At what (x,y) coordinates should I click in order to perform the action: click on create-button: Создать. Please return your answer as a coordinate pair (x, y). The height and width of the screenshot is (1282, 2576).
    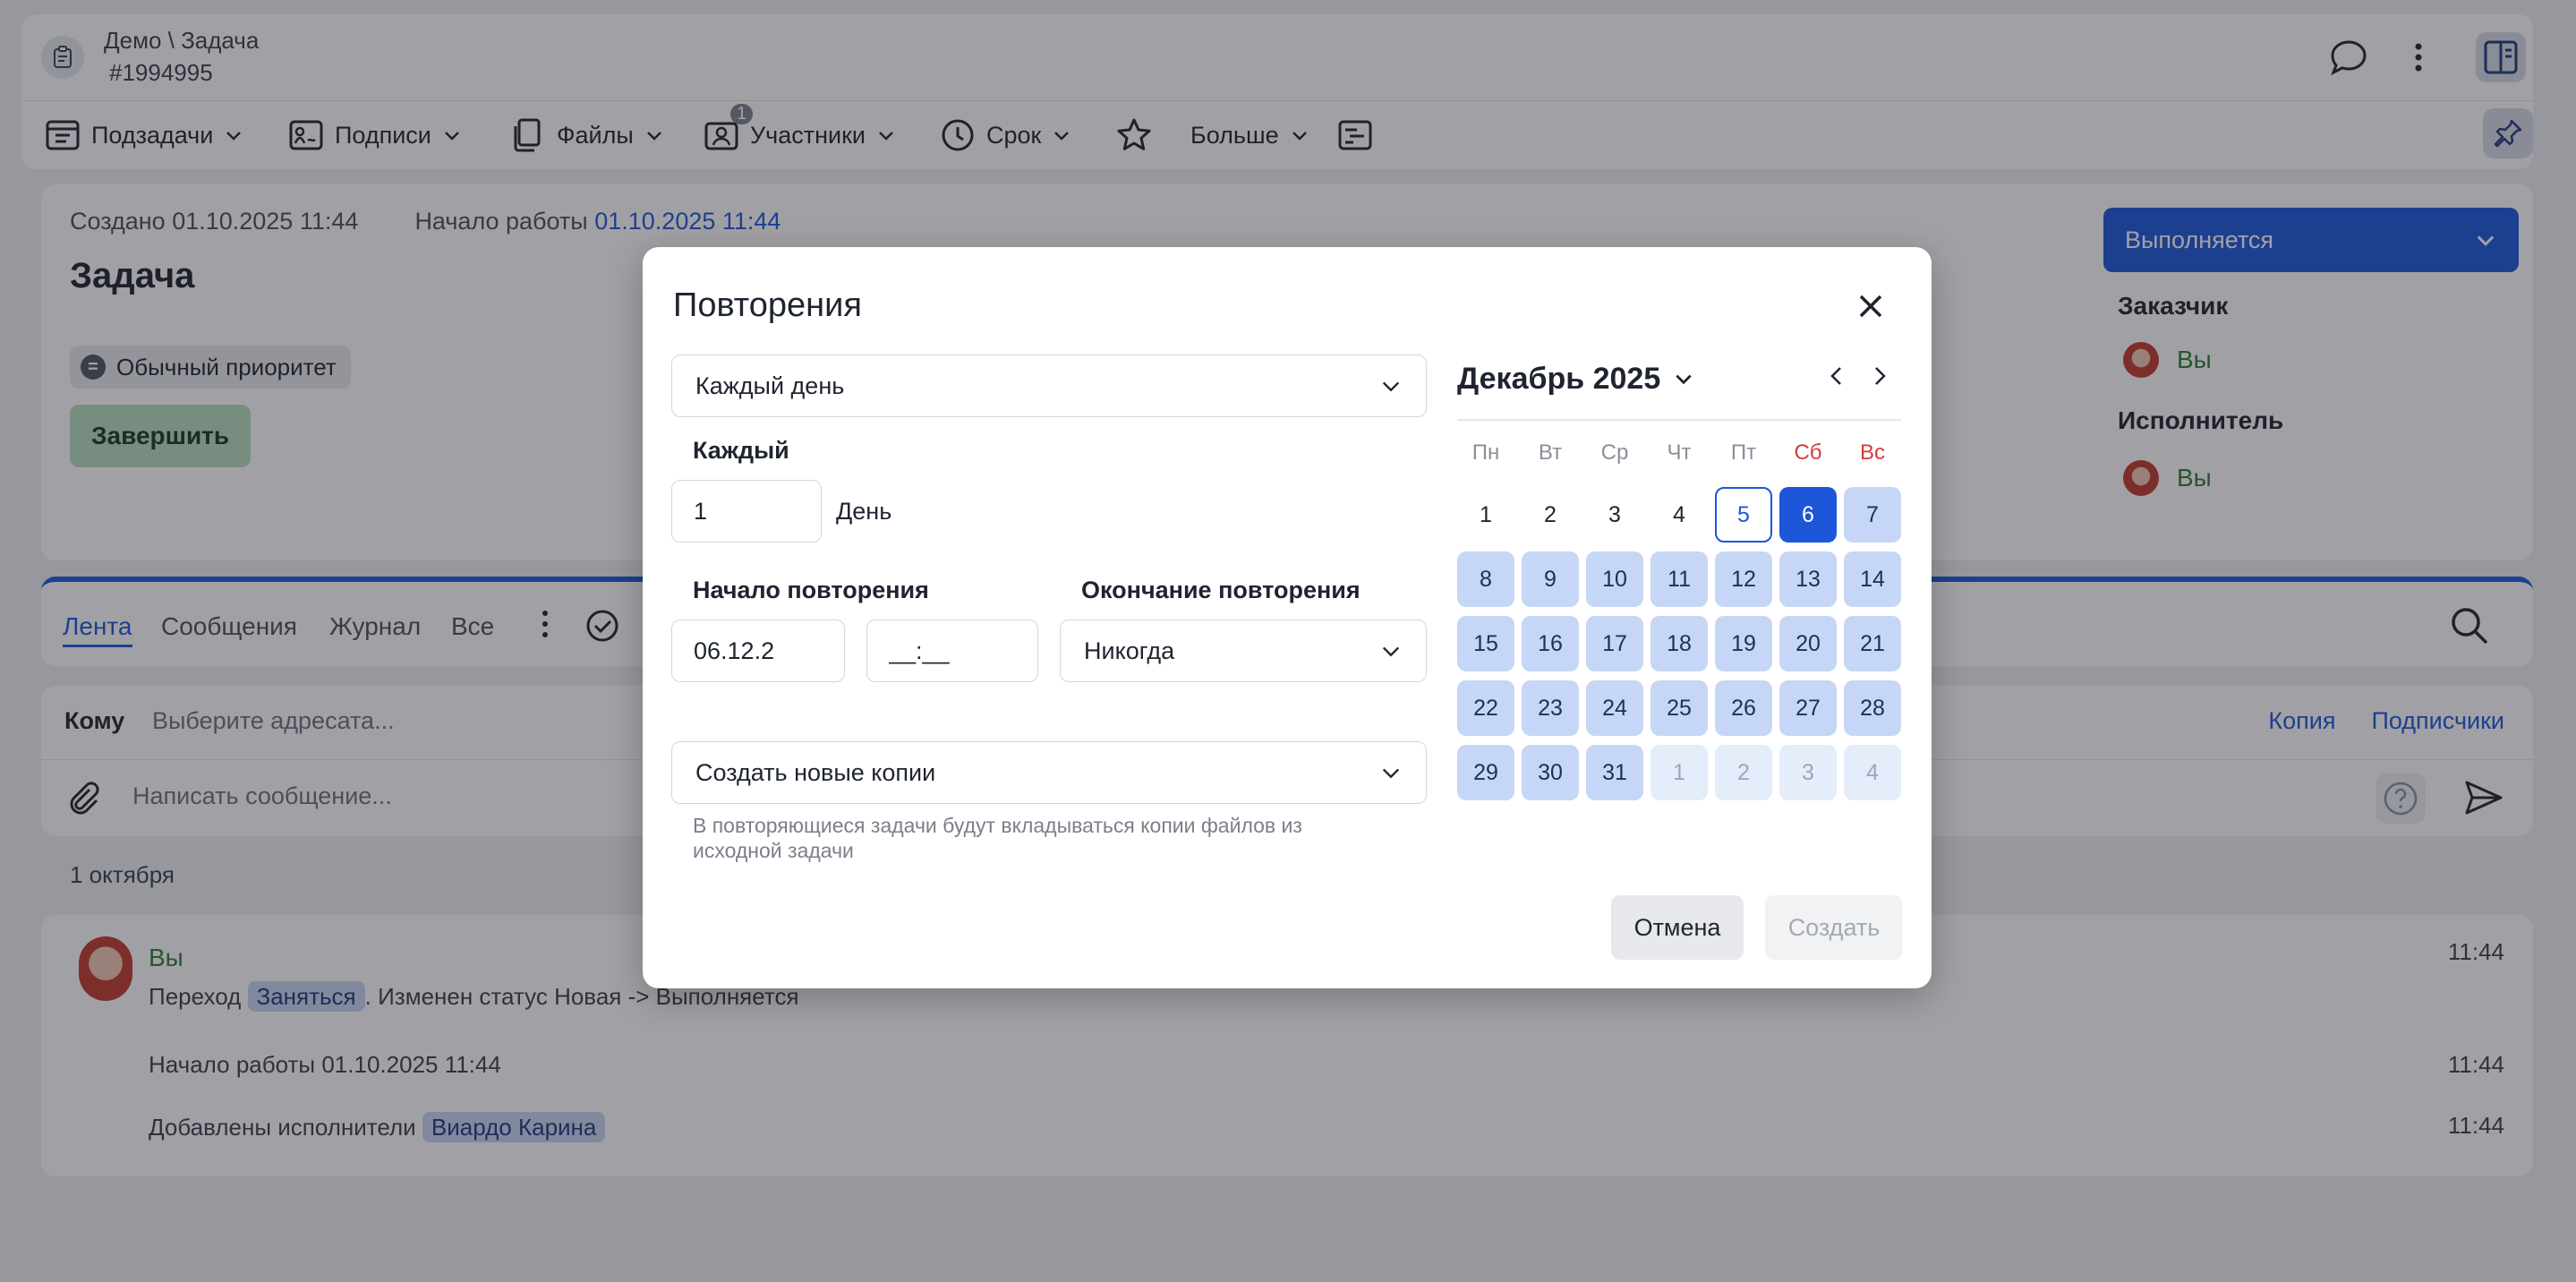
    Looking at the image, I should click on (1834, 927).